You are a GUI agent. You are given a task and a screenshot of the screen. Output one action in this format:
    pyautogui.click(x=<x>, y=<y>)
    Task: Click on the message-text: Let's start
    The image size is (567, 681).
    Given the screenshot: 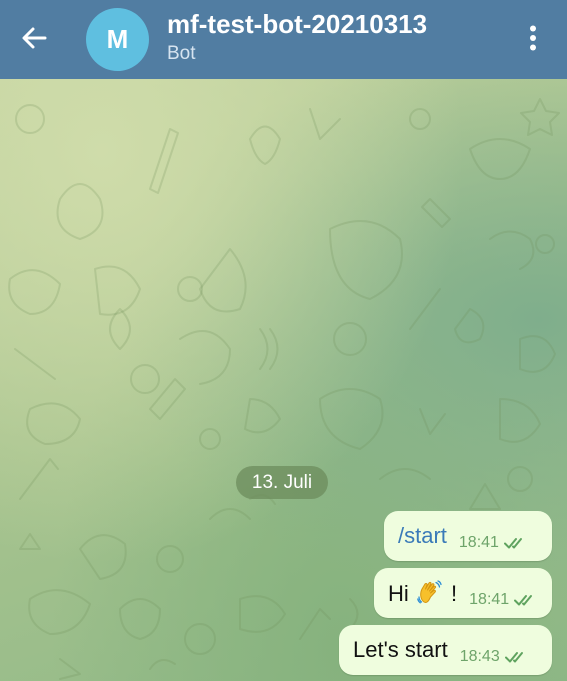 What is the action you would take?
    pyautogui.click(x=400, y=649)
    